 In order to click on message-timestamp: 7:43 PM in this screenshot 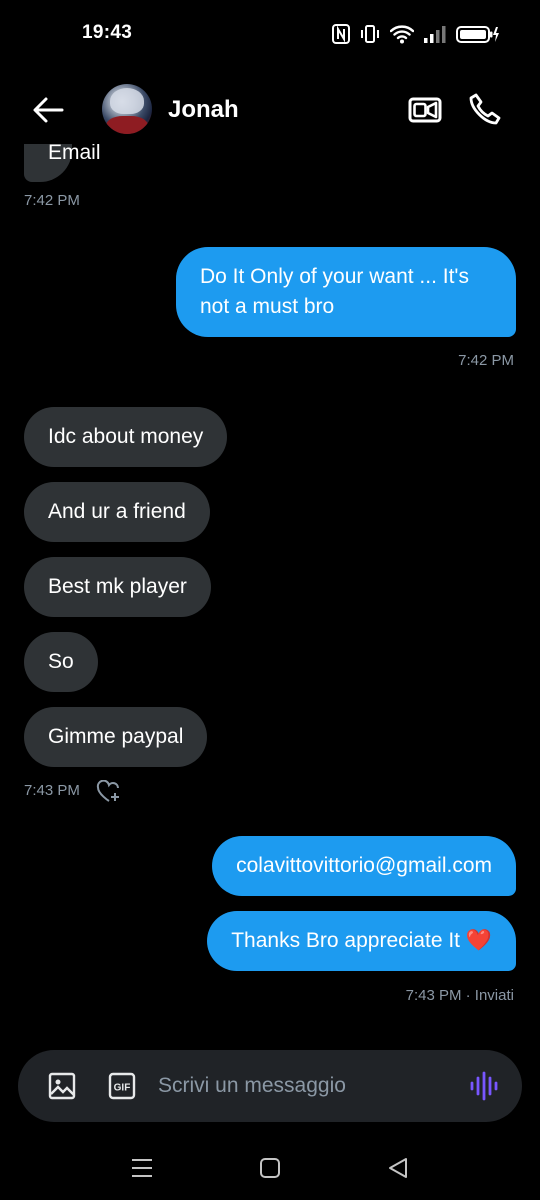, I will do `click(52, 790)`.